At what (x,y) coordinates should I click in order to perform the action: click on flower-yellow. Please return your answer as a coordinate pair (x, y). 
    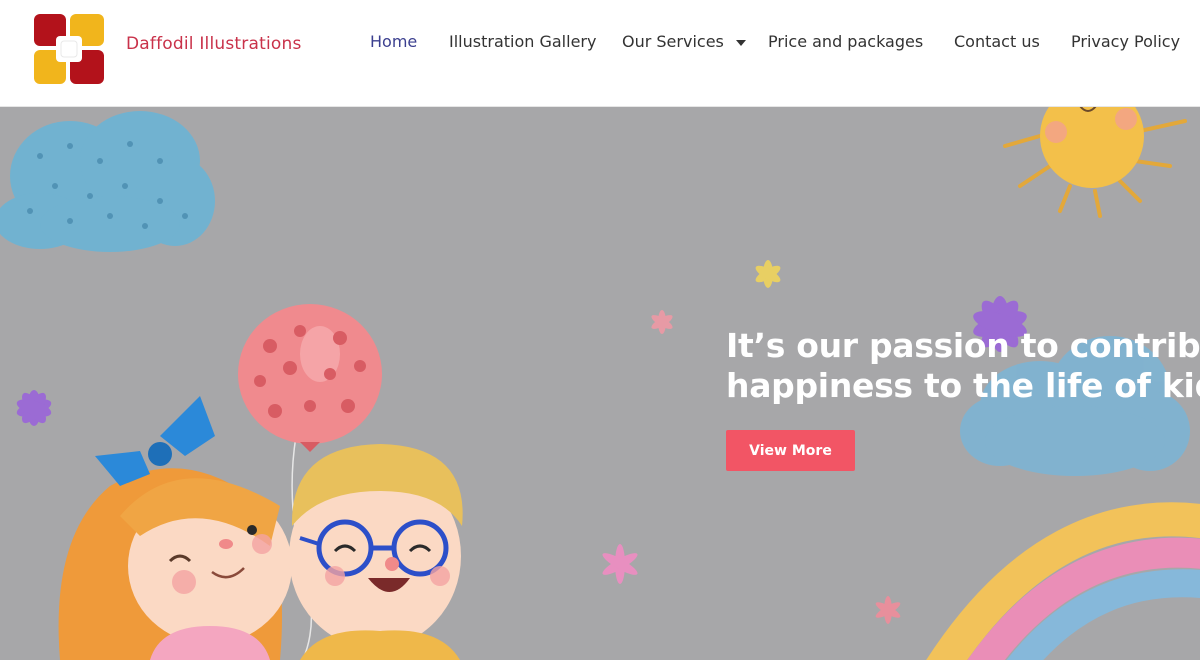
    Looking at the image, I should click on (768, 274).